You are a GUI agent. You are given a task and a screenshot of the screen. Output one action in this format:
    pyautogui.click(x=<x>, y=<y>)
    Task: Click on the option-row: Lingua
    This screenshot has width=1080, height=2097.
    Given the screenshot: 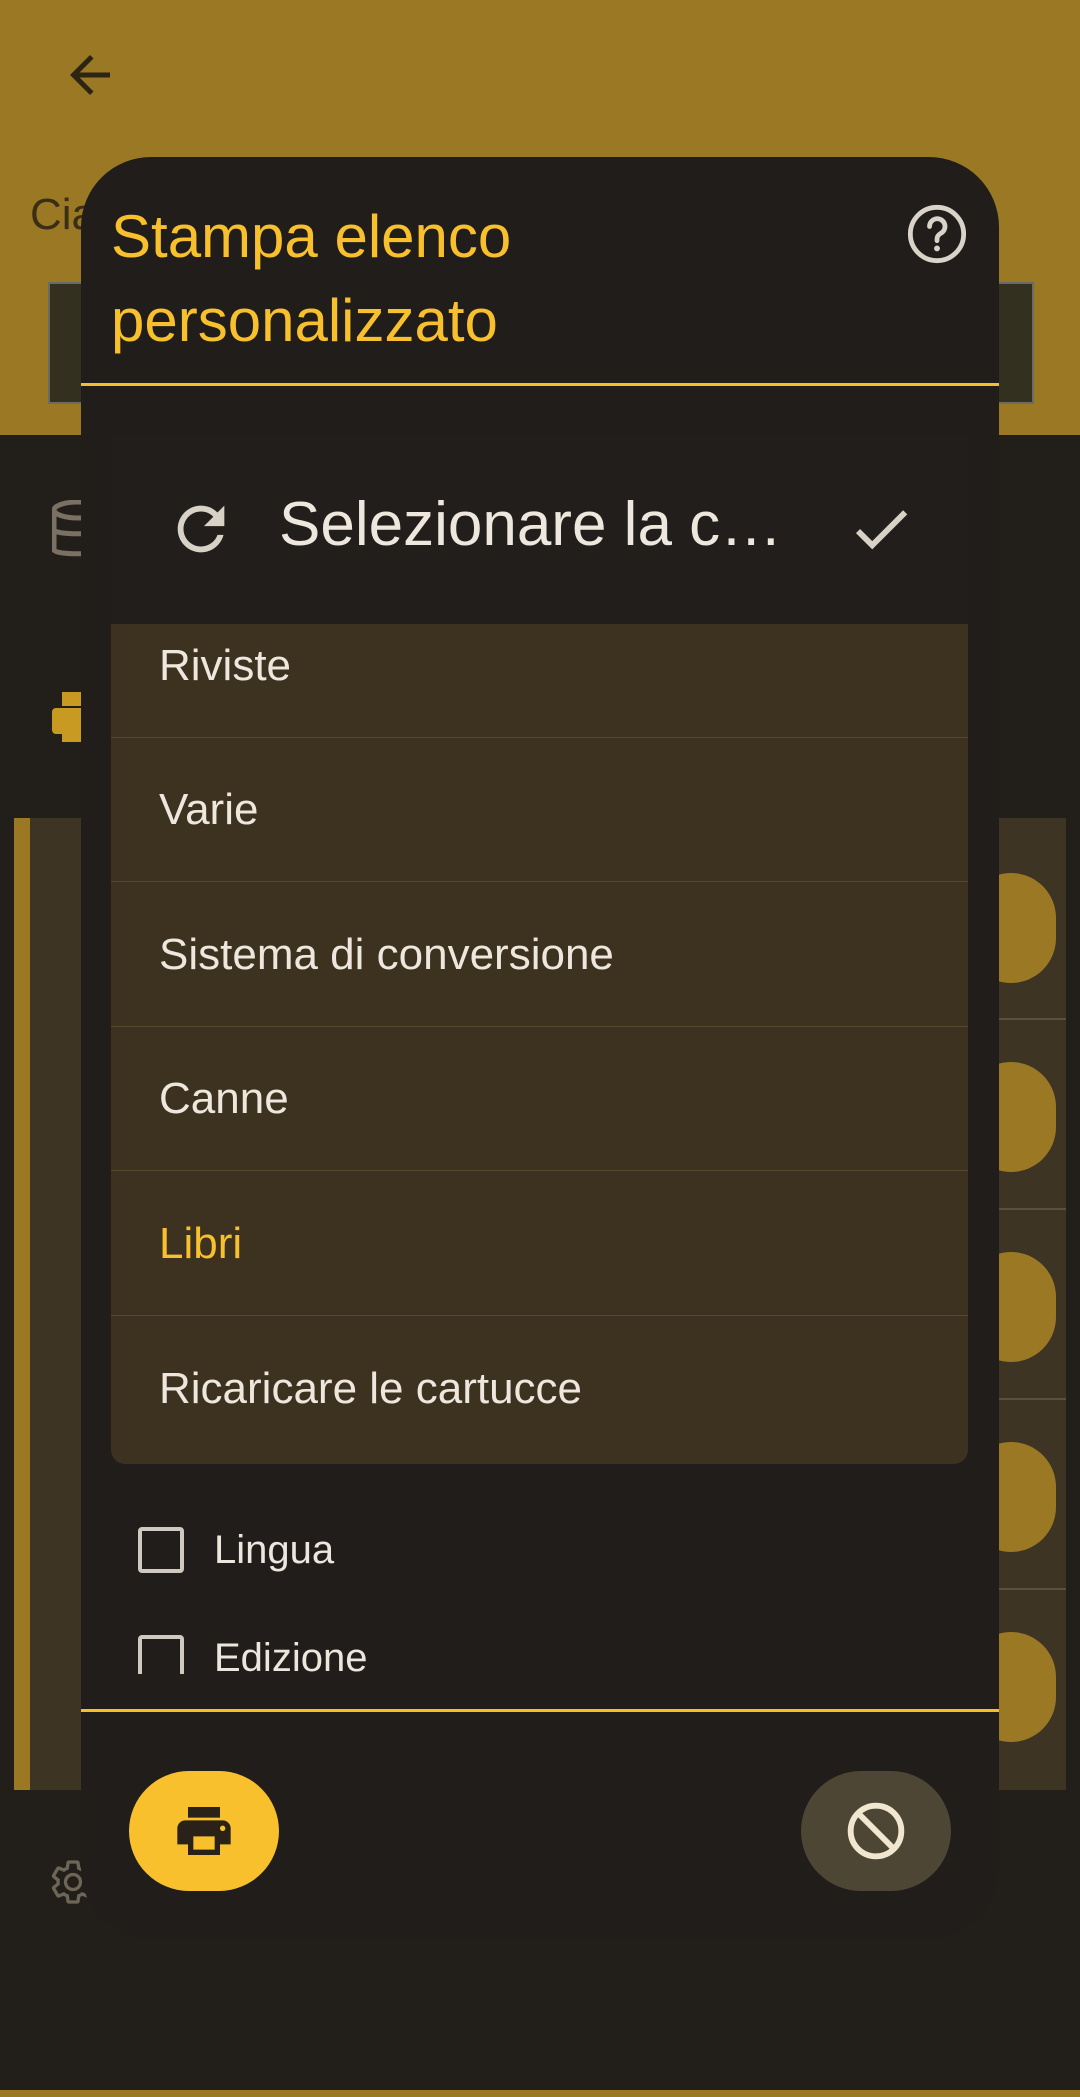 What is the action you would take?
    pyautogui.click(x=236, y=1550)
    